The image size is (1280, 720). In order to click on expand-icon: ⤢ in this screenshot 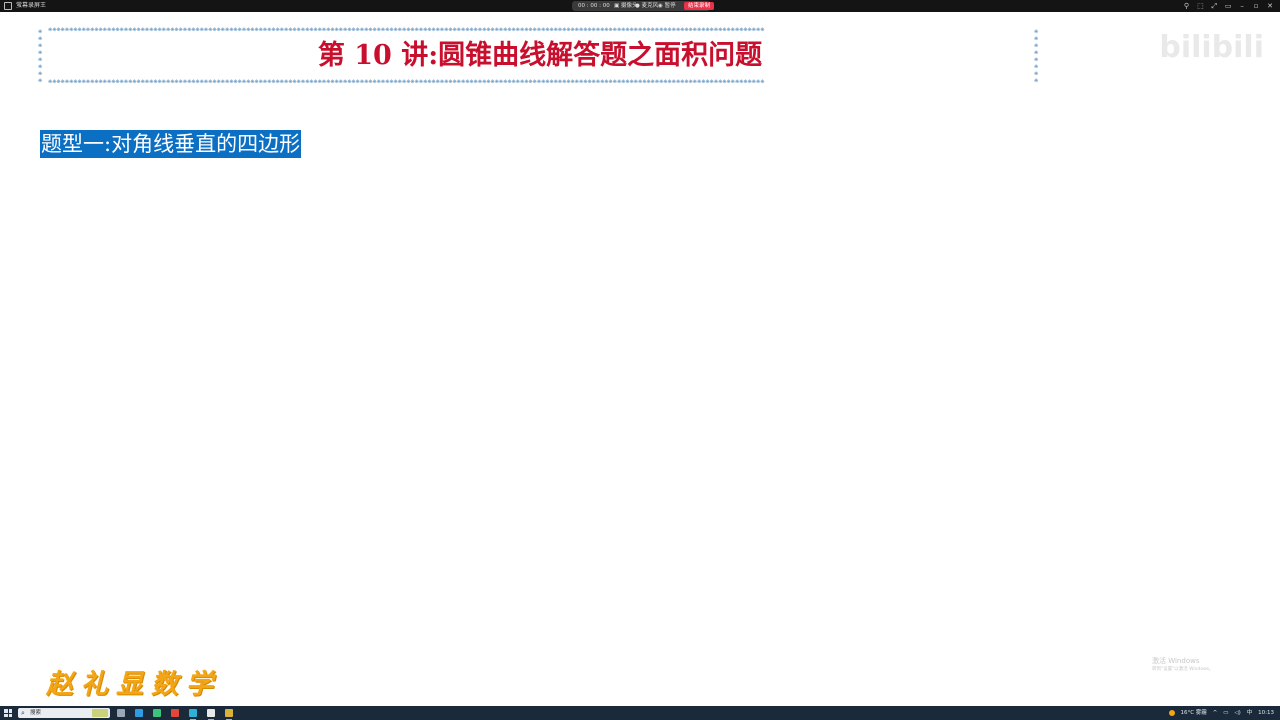, I will do `click(1214, 6)`.